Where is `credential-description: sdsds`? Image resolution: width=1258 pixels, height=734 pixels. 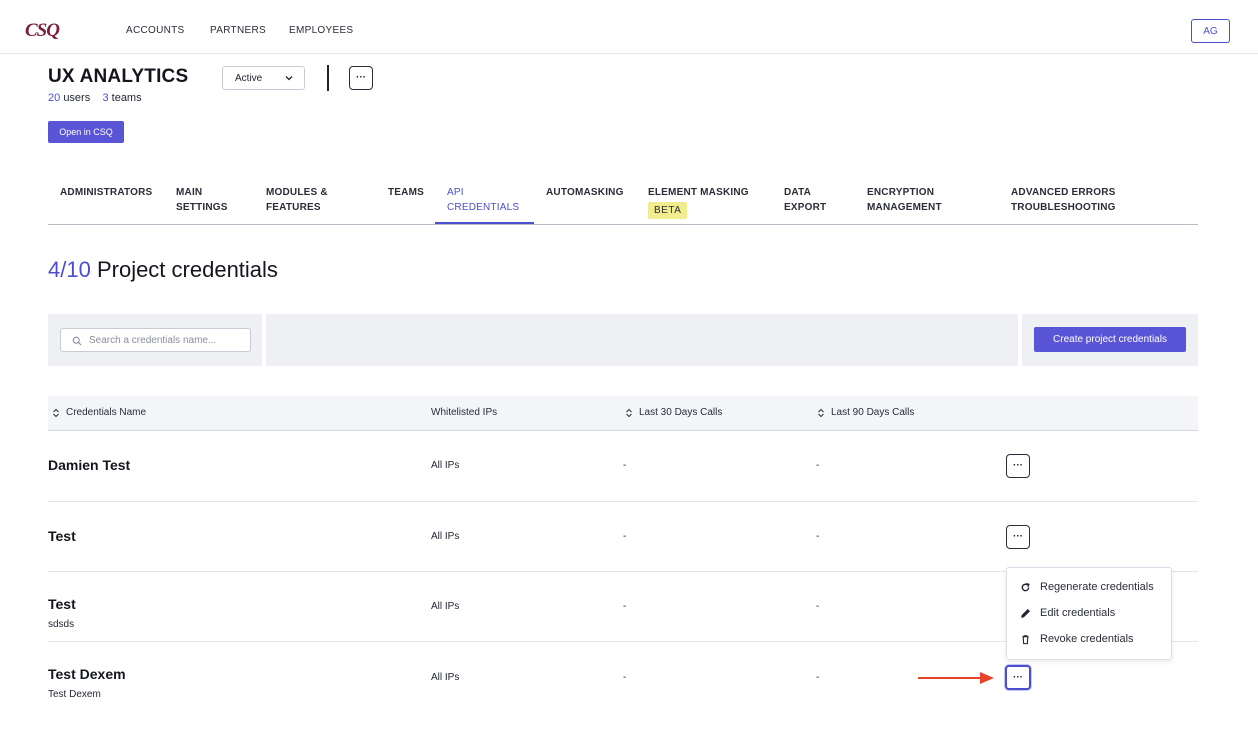
credential-description: sdsds is located at coordinates (61, 624).